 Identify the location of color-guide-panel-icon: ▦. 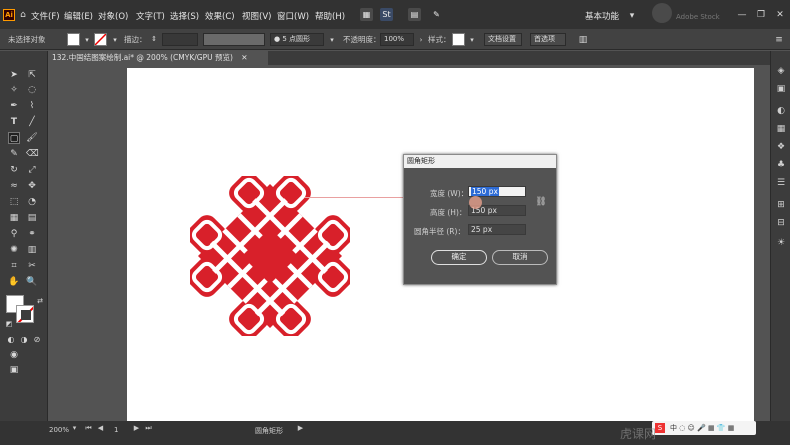
(781, 129).